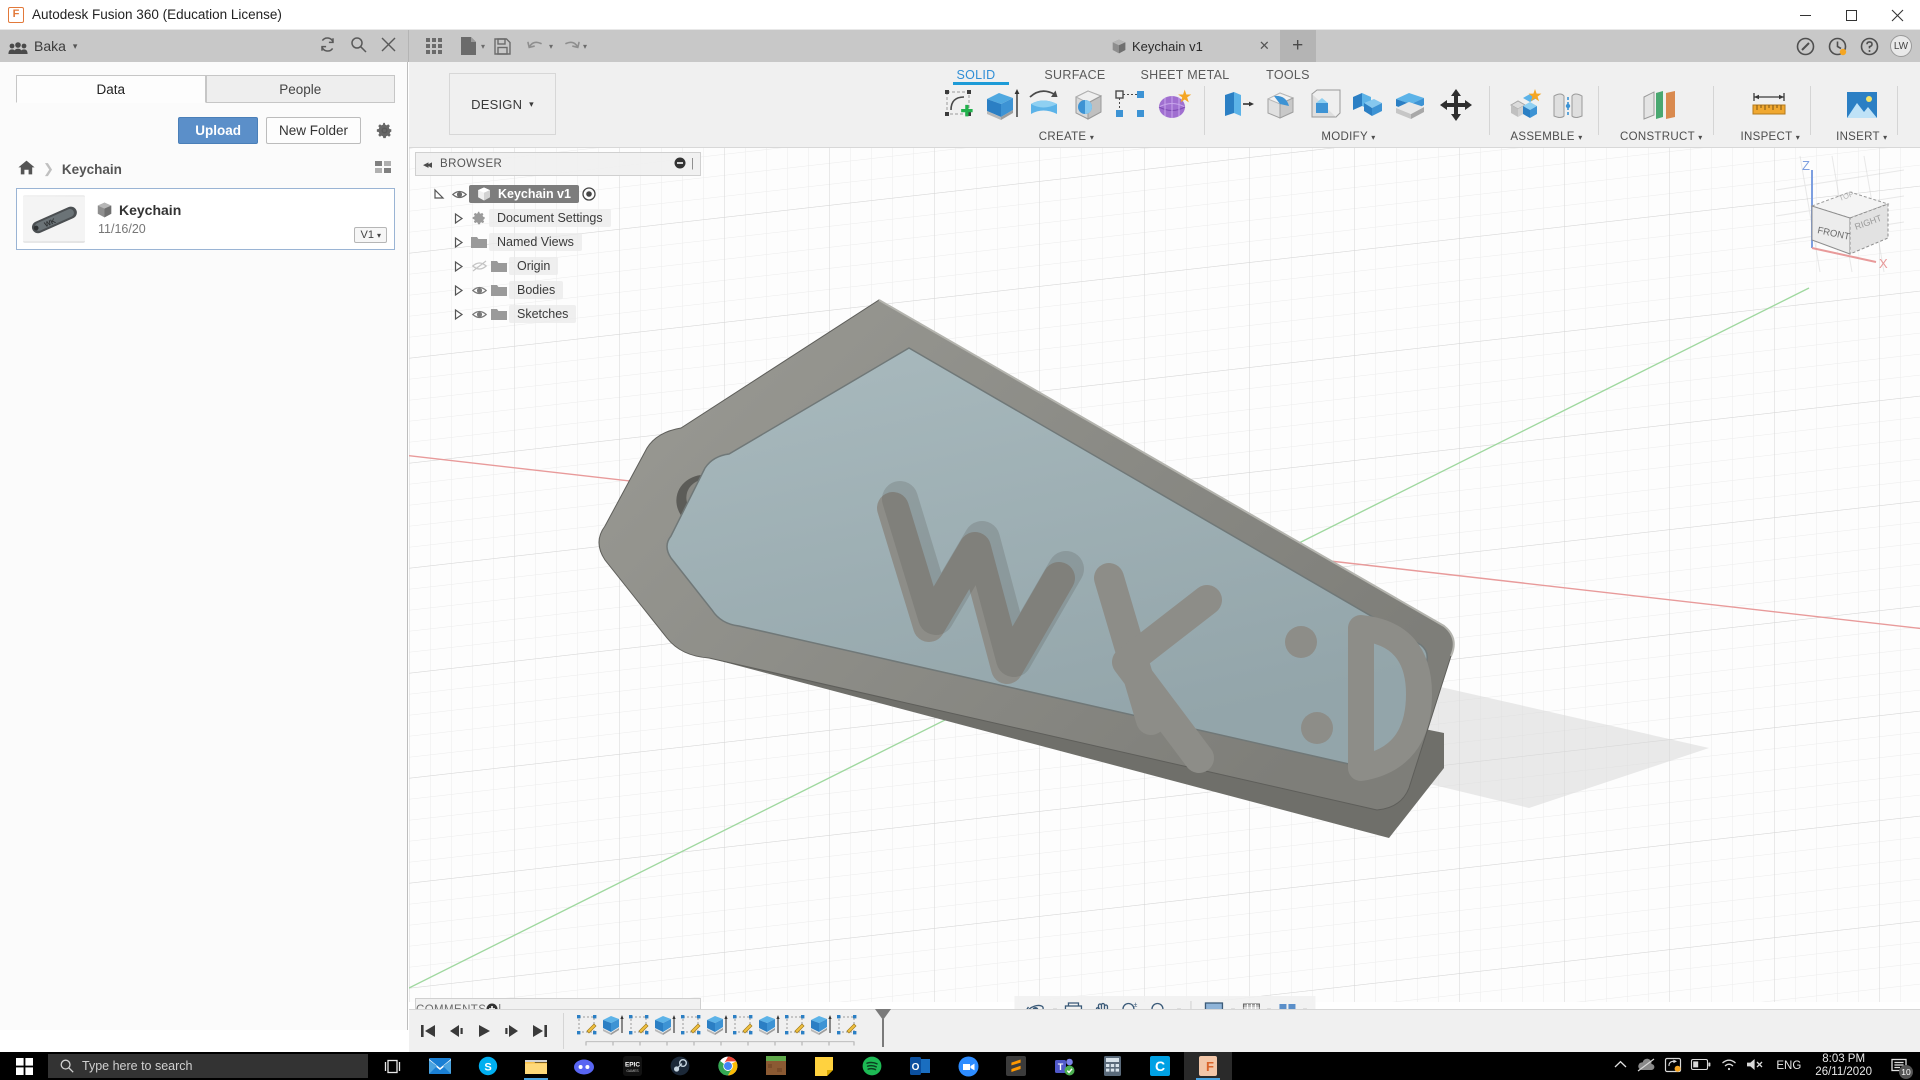 The image size is (1920, 1080). I want to click on tree-label-bodies: Bodies, so click(536, 290).